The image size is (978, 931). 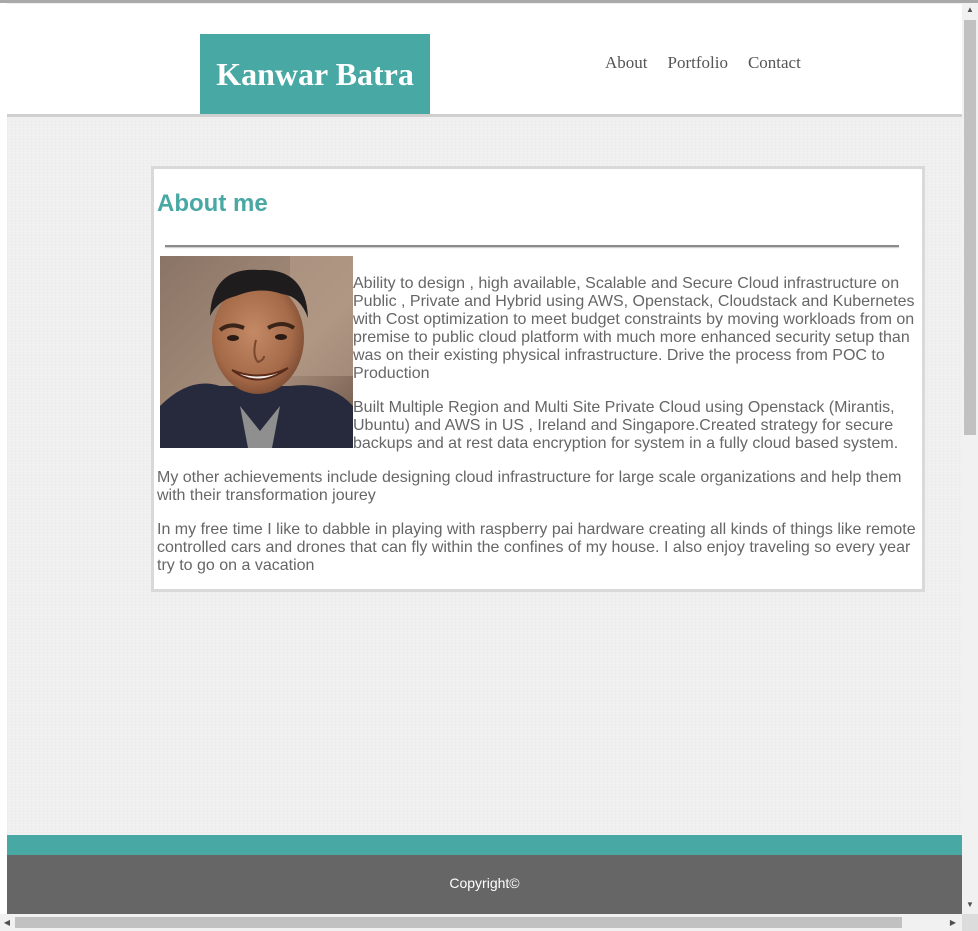 I want to click on main-nav: About Portfolio Contact, so click(x=713, y=63).